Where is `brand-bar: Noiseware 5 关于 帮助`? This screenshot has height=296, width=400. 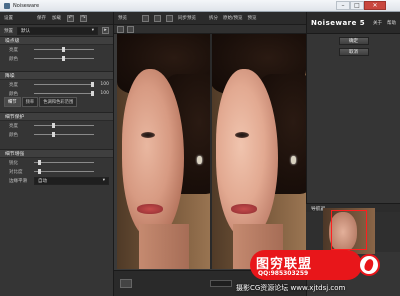
brand-bar: Noiseware 5 关于 帮助 is located at coordinates (353, 23).